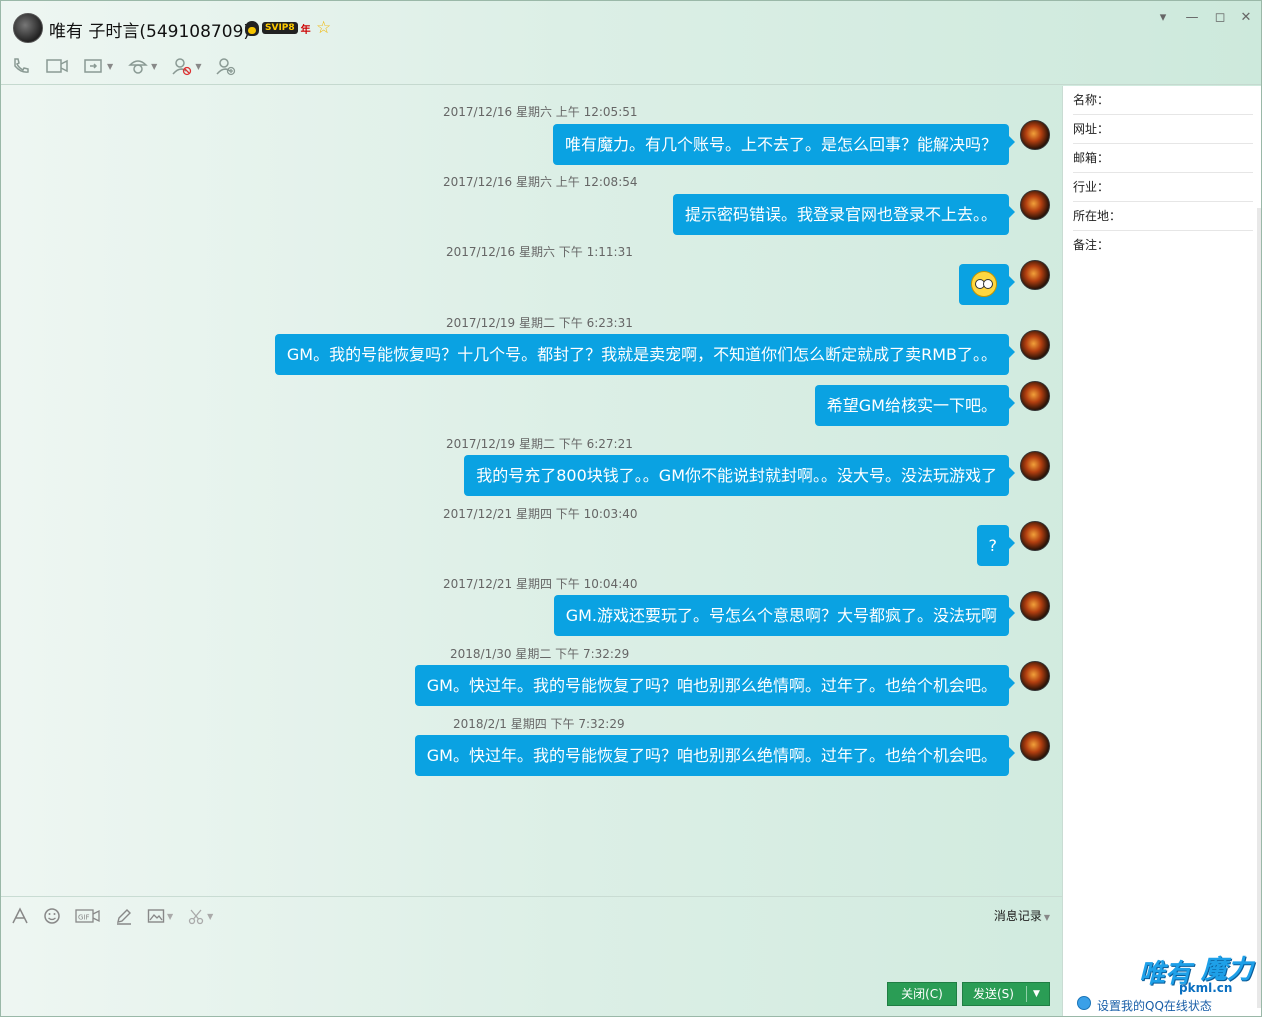 The width and height of the screenshot is (1262, 1017). I want to click on block-user-icon: ▼, so click(186, 66).